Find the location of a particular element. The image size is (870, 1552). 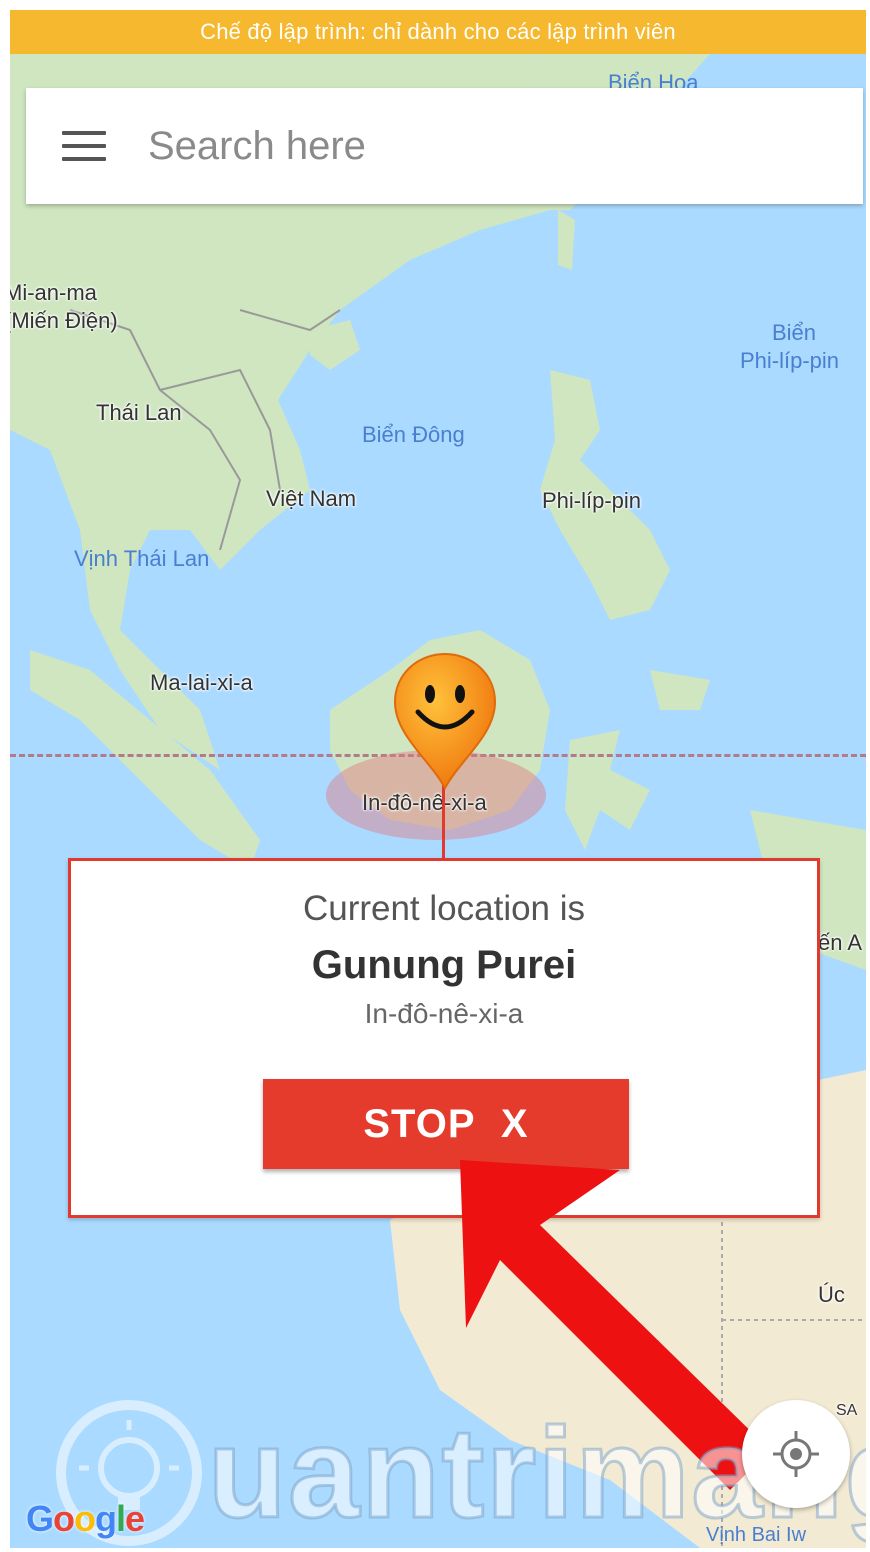

hamburger-menu-icon is located at coordinates (84, 146).